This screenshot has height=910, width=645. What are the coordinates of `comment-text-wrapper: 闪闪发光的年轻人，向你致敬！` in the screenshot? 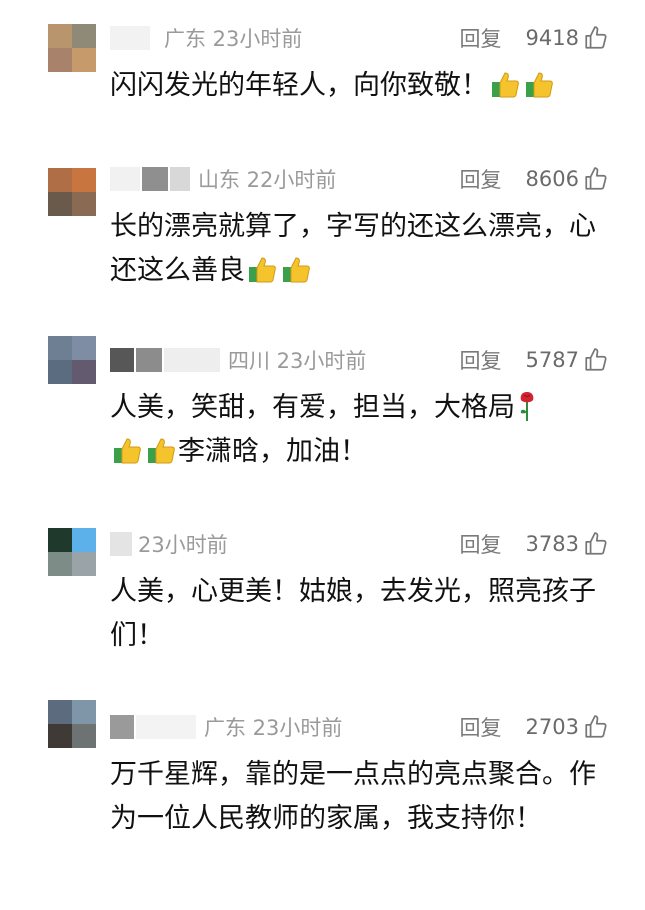 It's located at (355, 86).